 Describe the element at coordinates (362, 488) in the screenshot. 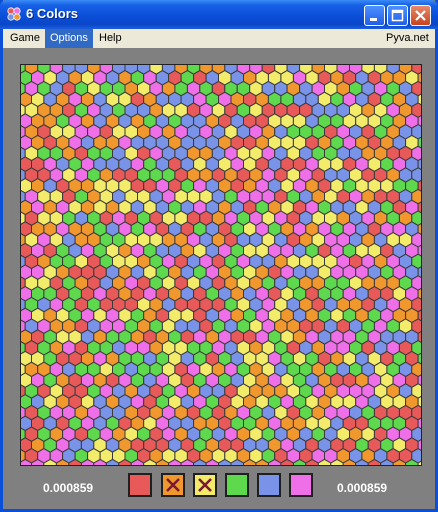

I see `score-right: 0.000859` at that location.